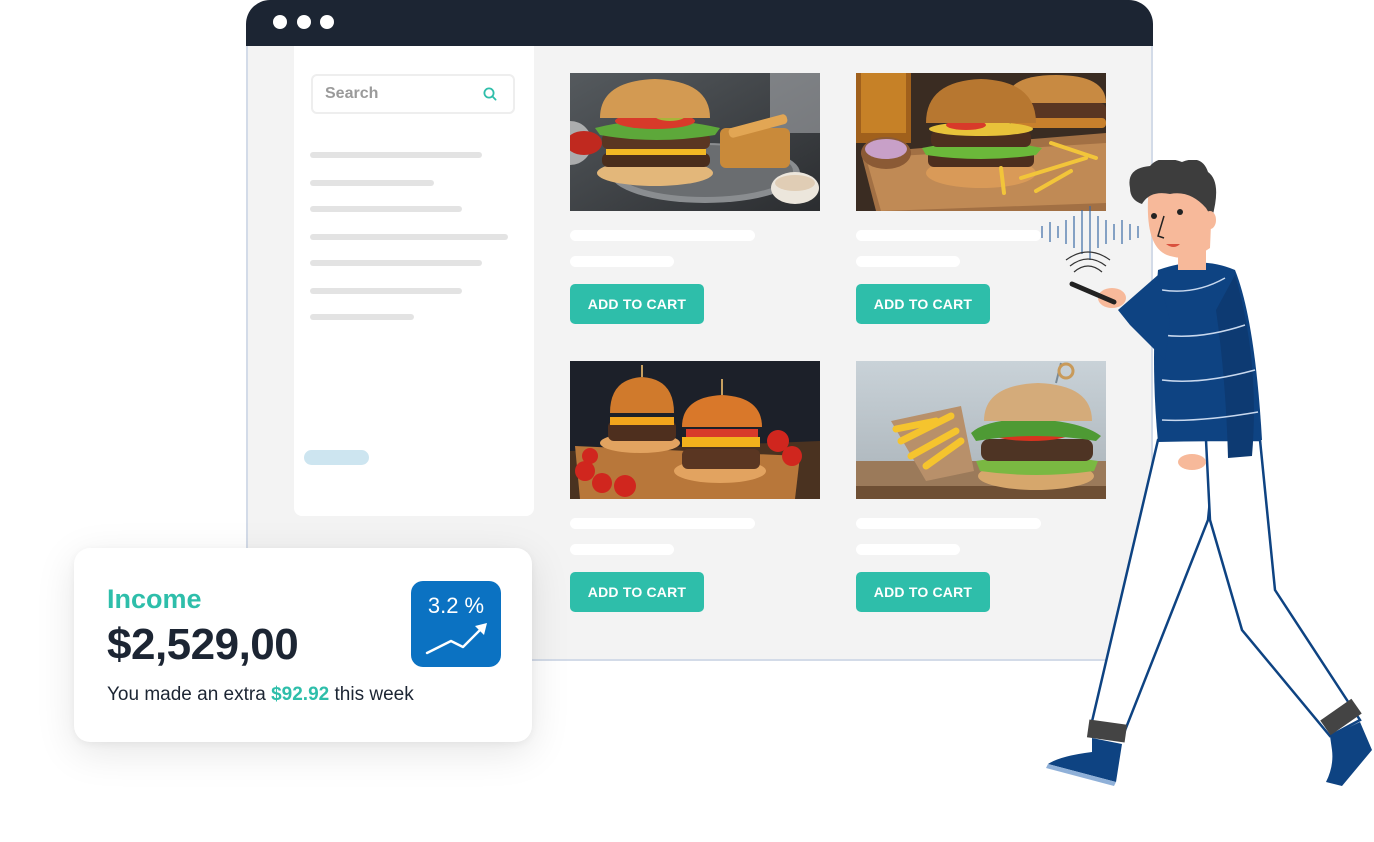  What do you see at coordinates (336, 457) in the screenshot?
I see `sidebar-pill` at bounding box center [336, 457].